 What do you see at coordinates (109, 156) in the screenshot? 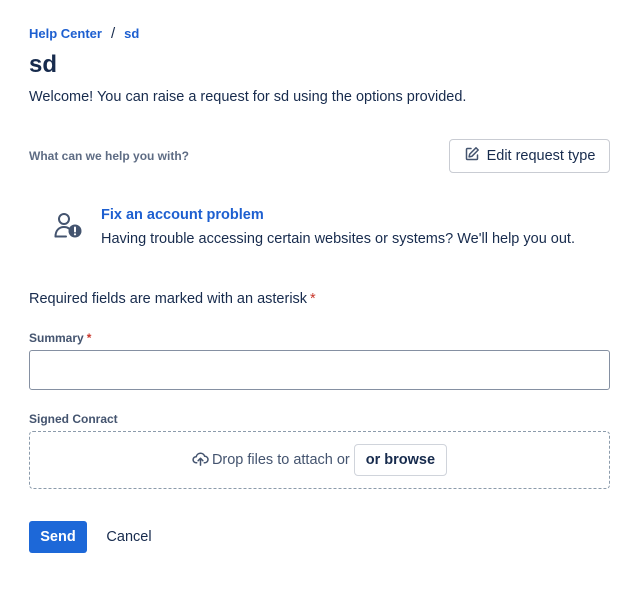
I see `request-type-label: What can we help you with?` at bounding box center [109, 156].